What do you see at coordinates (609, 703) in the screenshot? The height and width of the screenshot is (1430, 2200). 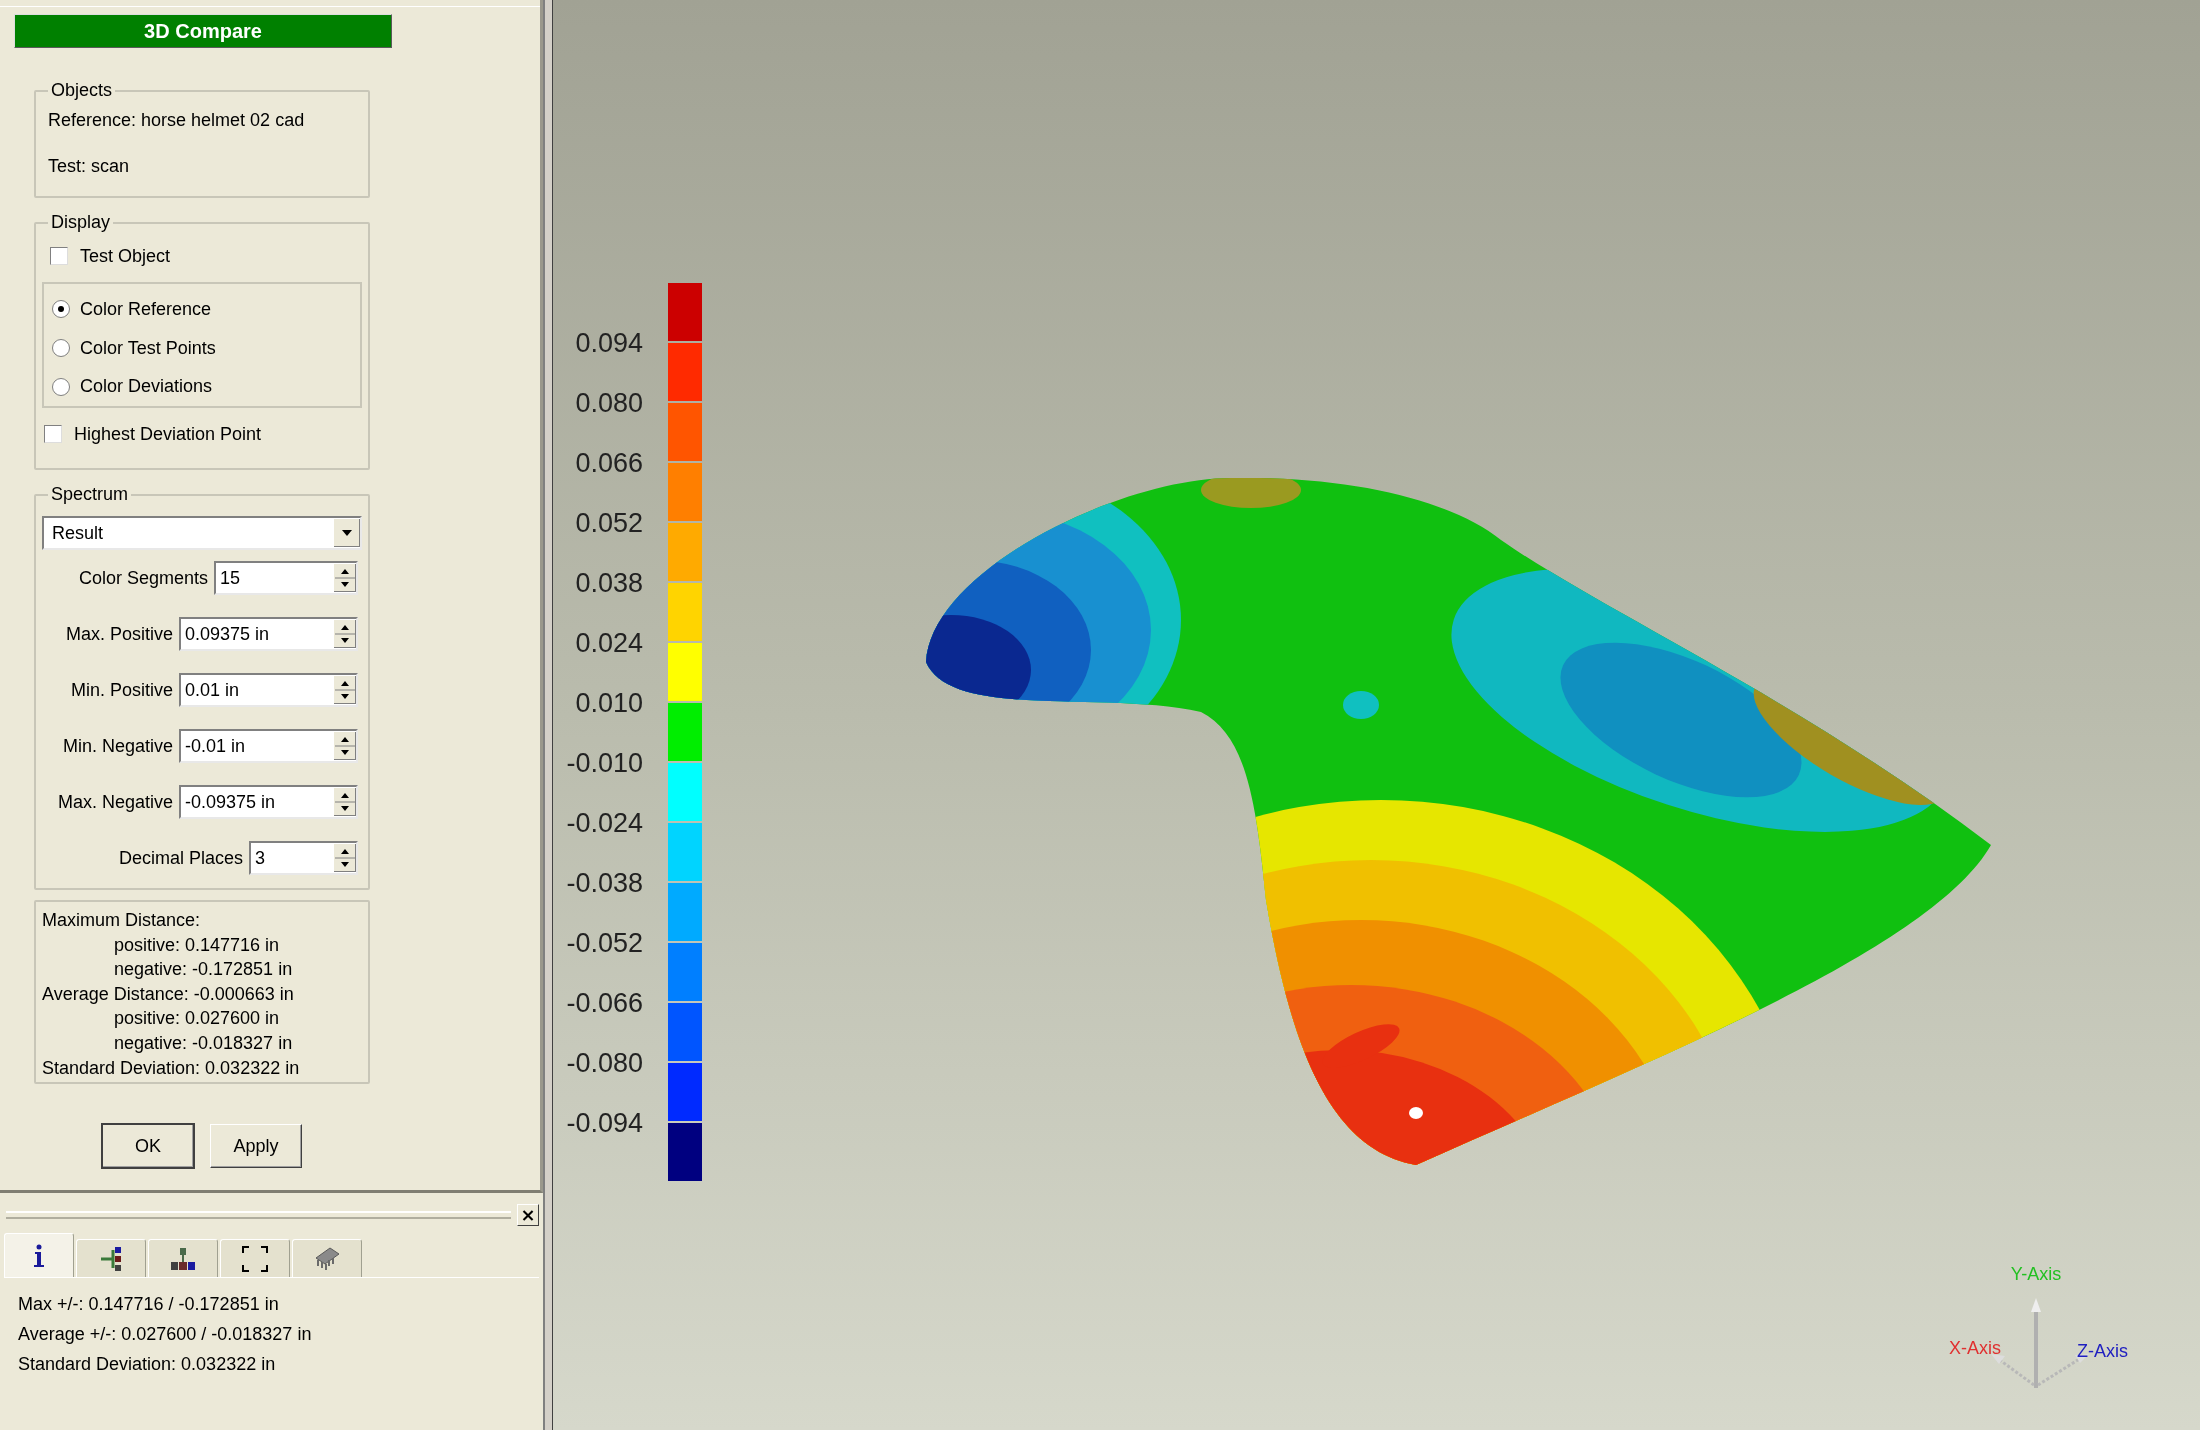 I see `legend-value: 0.010` at bounding box center [609, 703].